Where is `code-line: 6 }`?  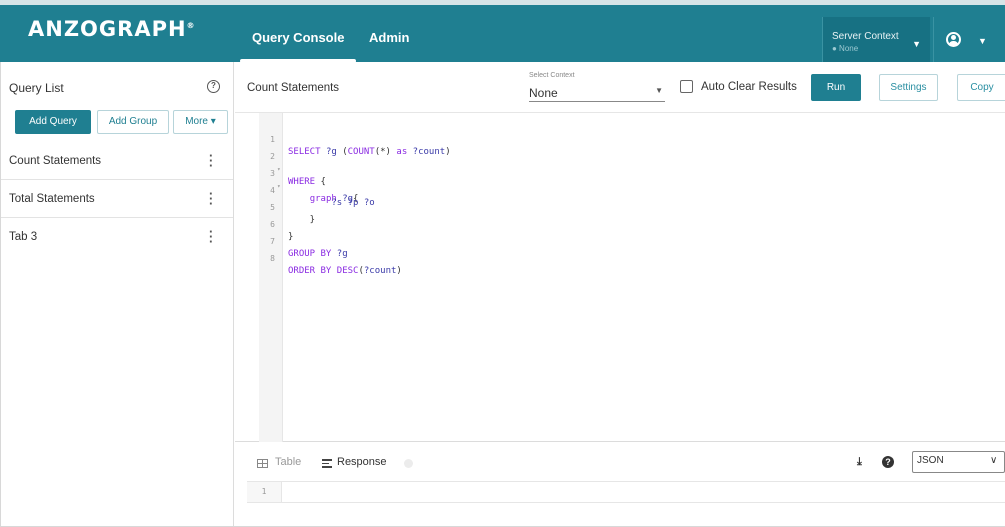
code-line: 6 } is located at coordinates (264, 223).